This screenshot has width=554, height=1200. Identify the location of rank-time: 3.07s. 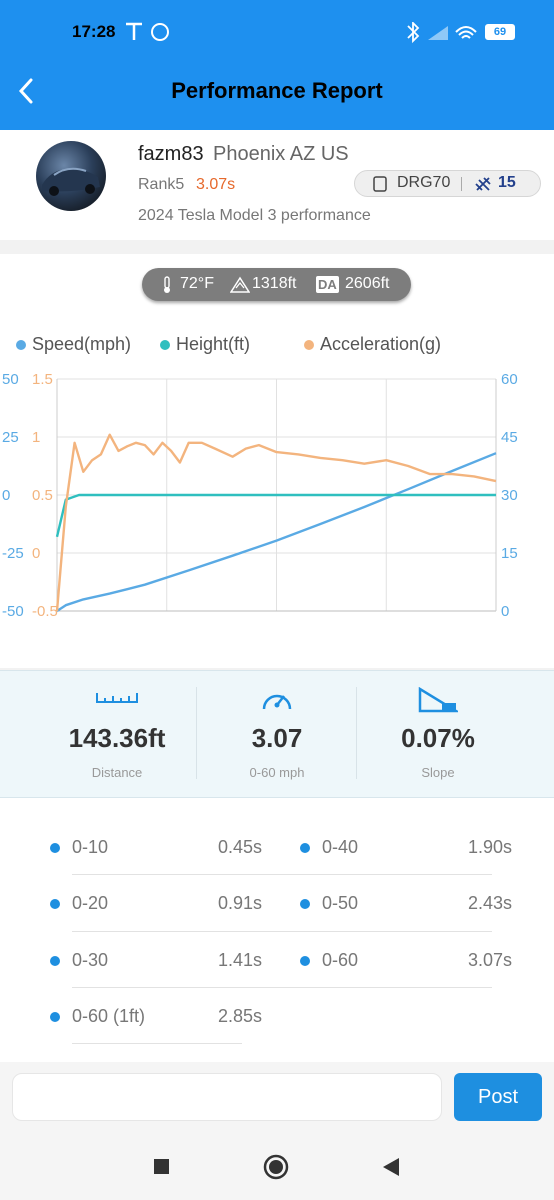
(216, 184).